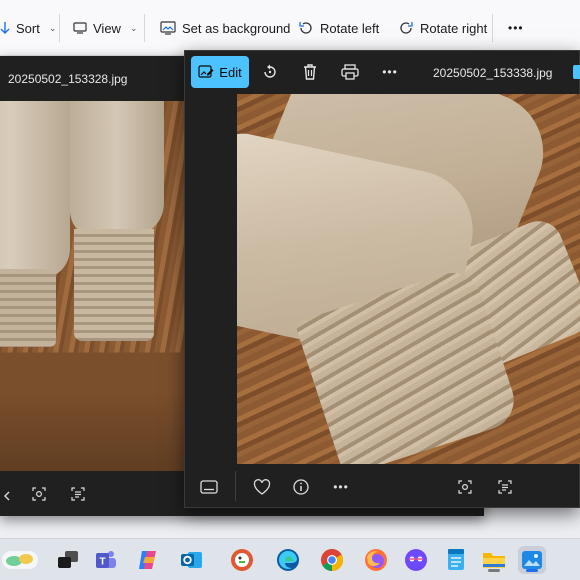 Image resolution: width=580 pixels, height=580 pixels. Describe the element at coordinates (117, 169) in the screenshot. I see `boot-right-shape` at that location.